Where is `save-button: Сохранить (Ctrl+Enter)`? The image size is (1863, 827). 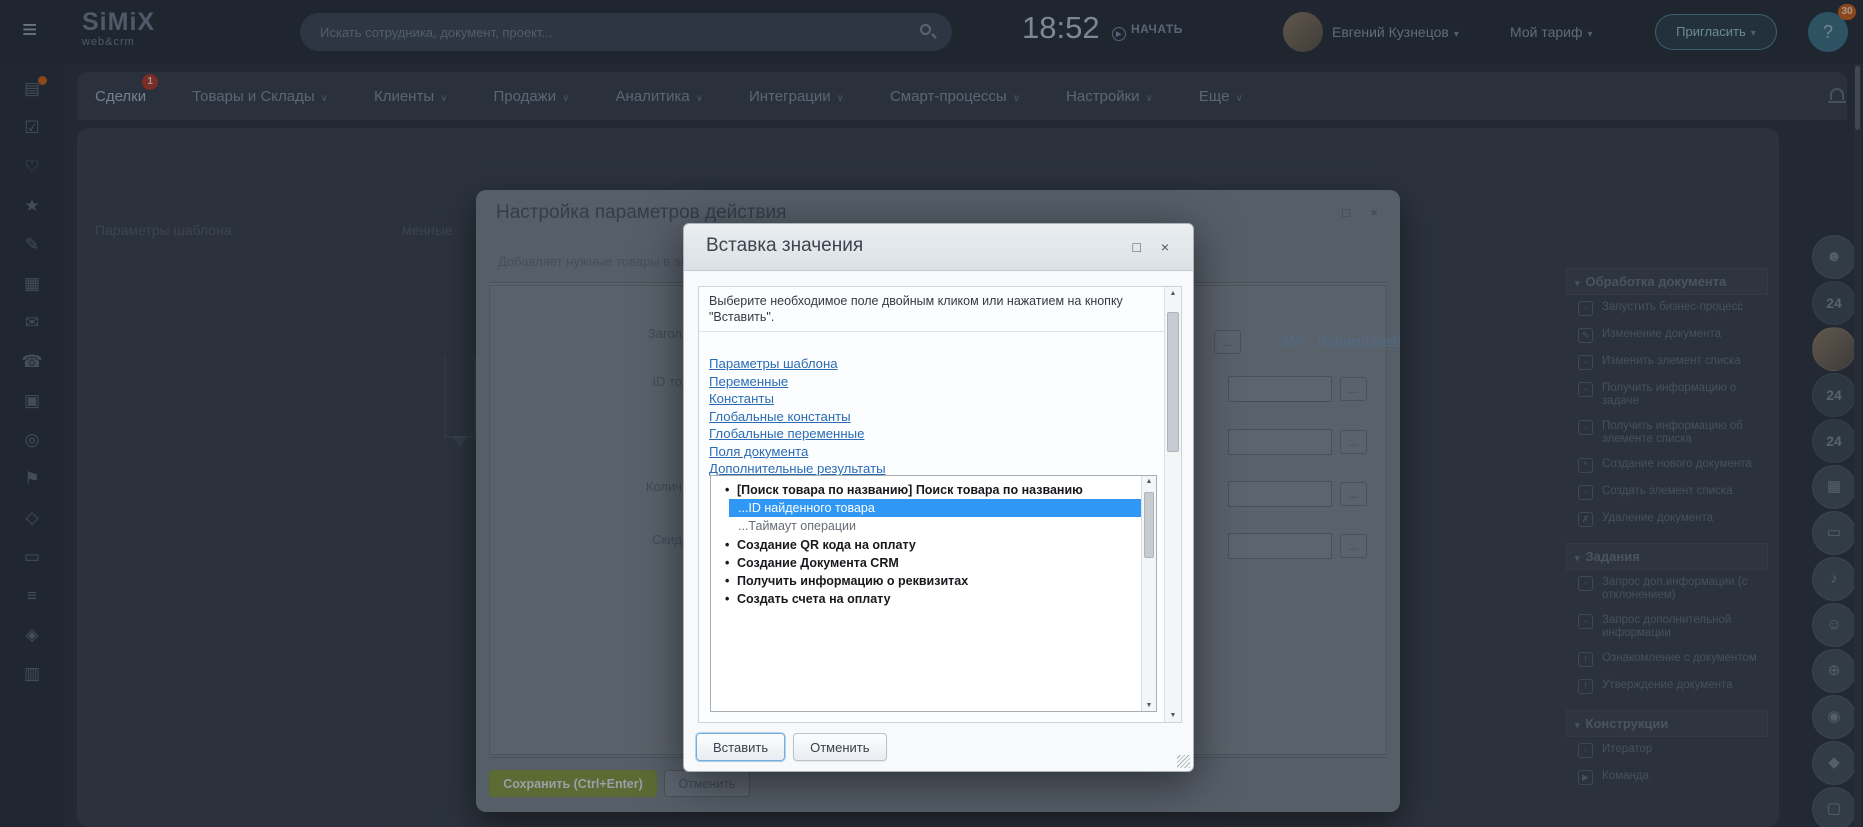 save-button: Сохранить (Ctrl+Enter) is located at coordinates (573, 783).